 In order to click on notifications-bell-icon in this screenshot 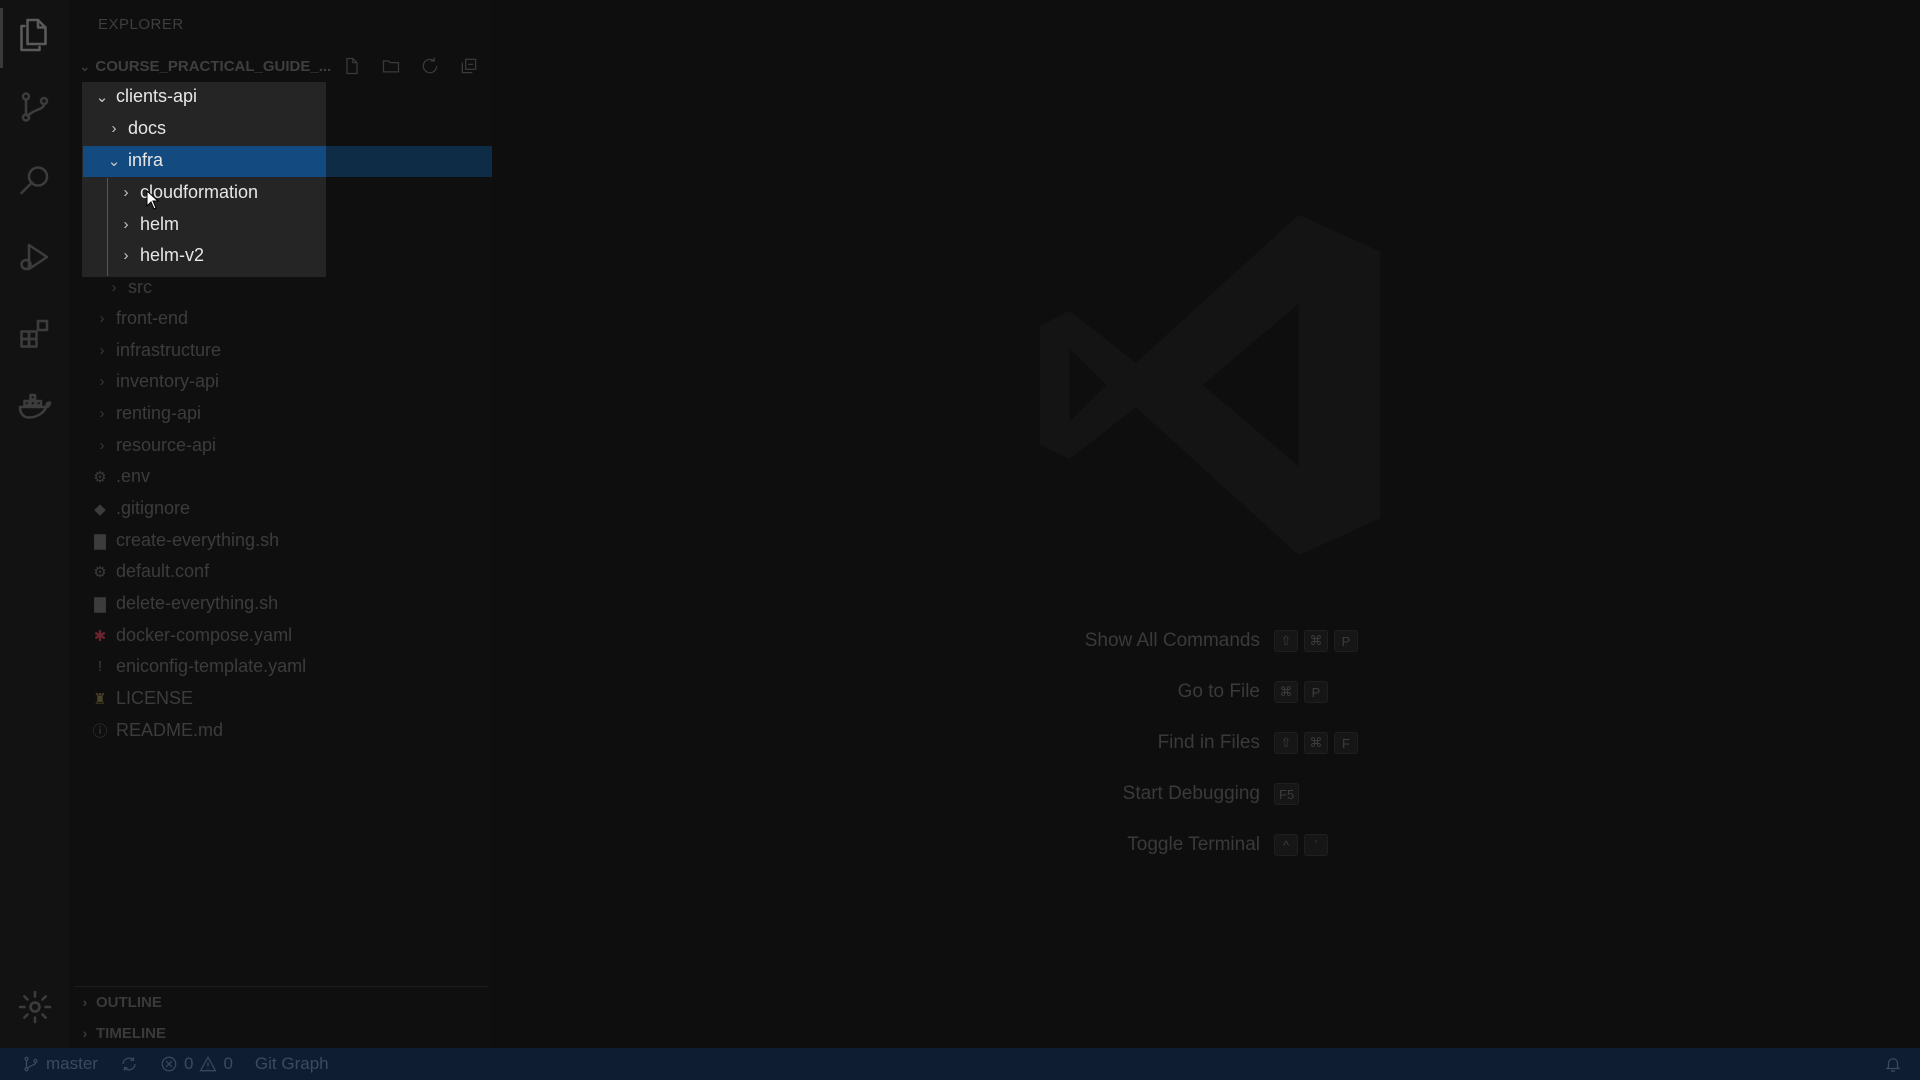, I will do `click(1893, 1066)`.